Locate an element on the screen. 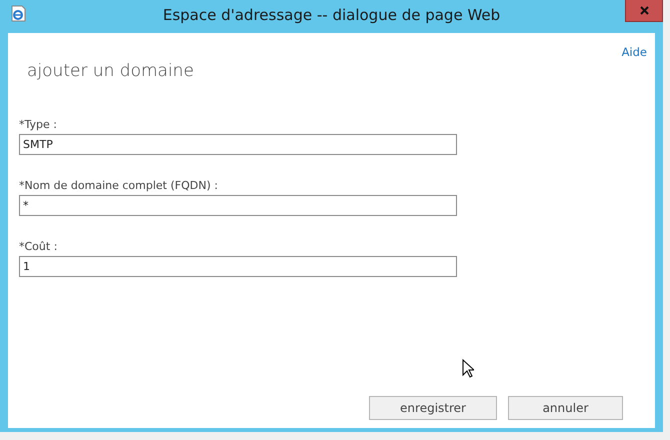 The image size is (670, 440). input-field: 1 is located at coordinates (238, 266).